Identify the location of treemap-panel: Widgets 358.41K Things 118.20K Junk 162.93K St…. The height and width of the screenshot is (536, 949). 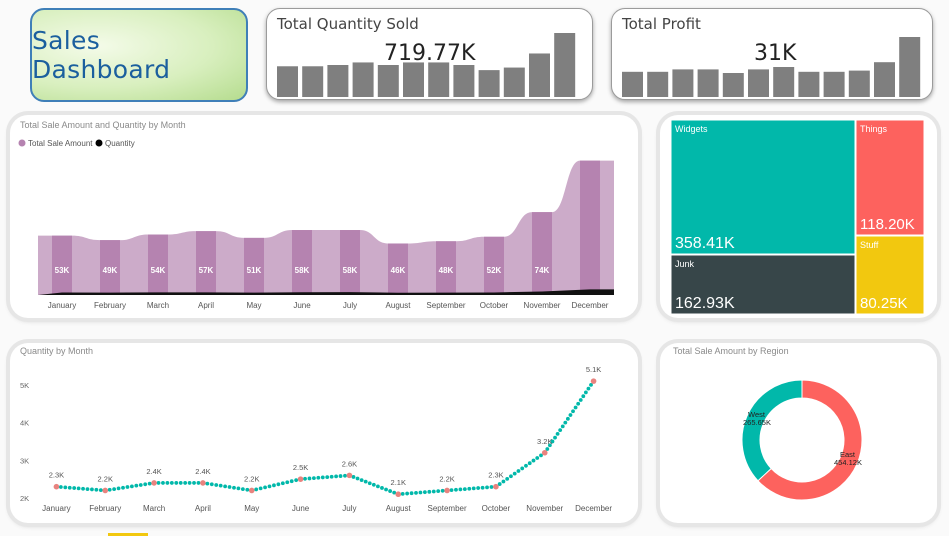
(798, 216).